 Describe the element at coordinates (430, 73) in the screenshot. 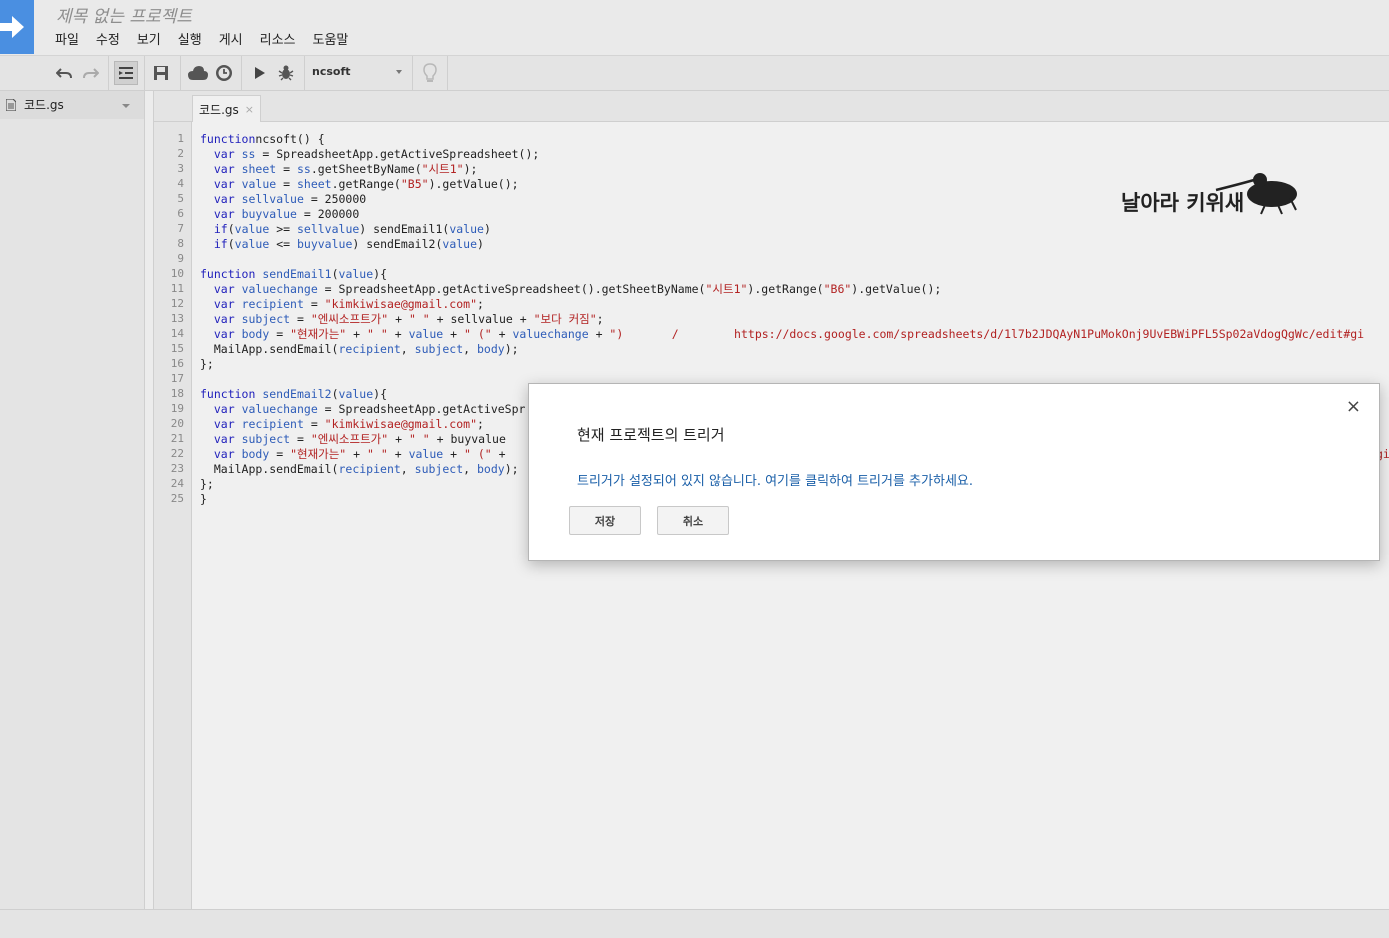

I see `lightbulb-icon` at that location.